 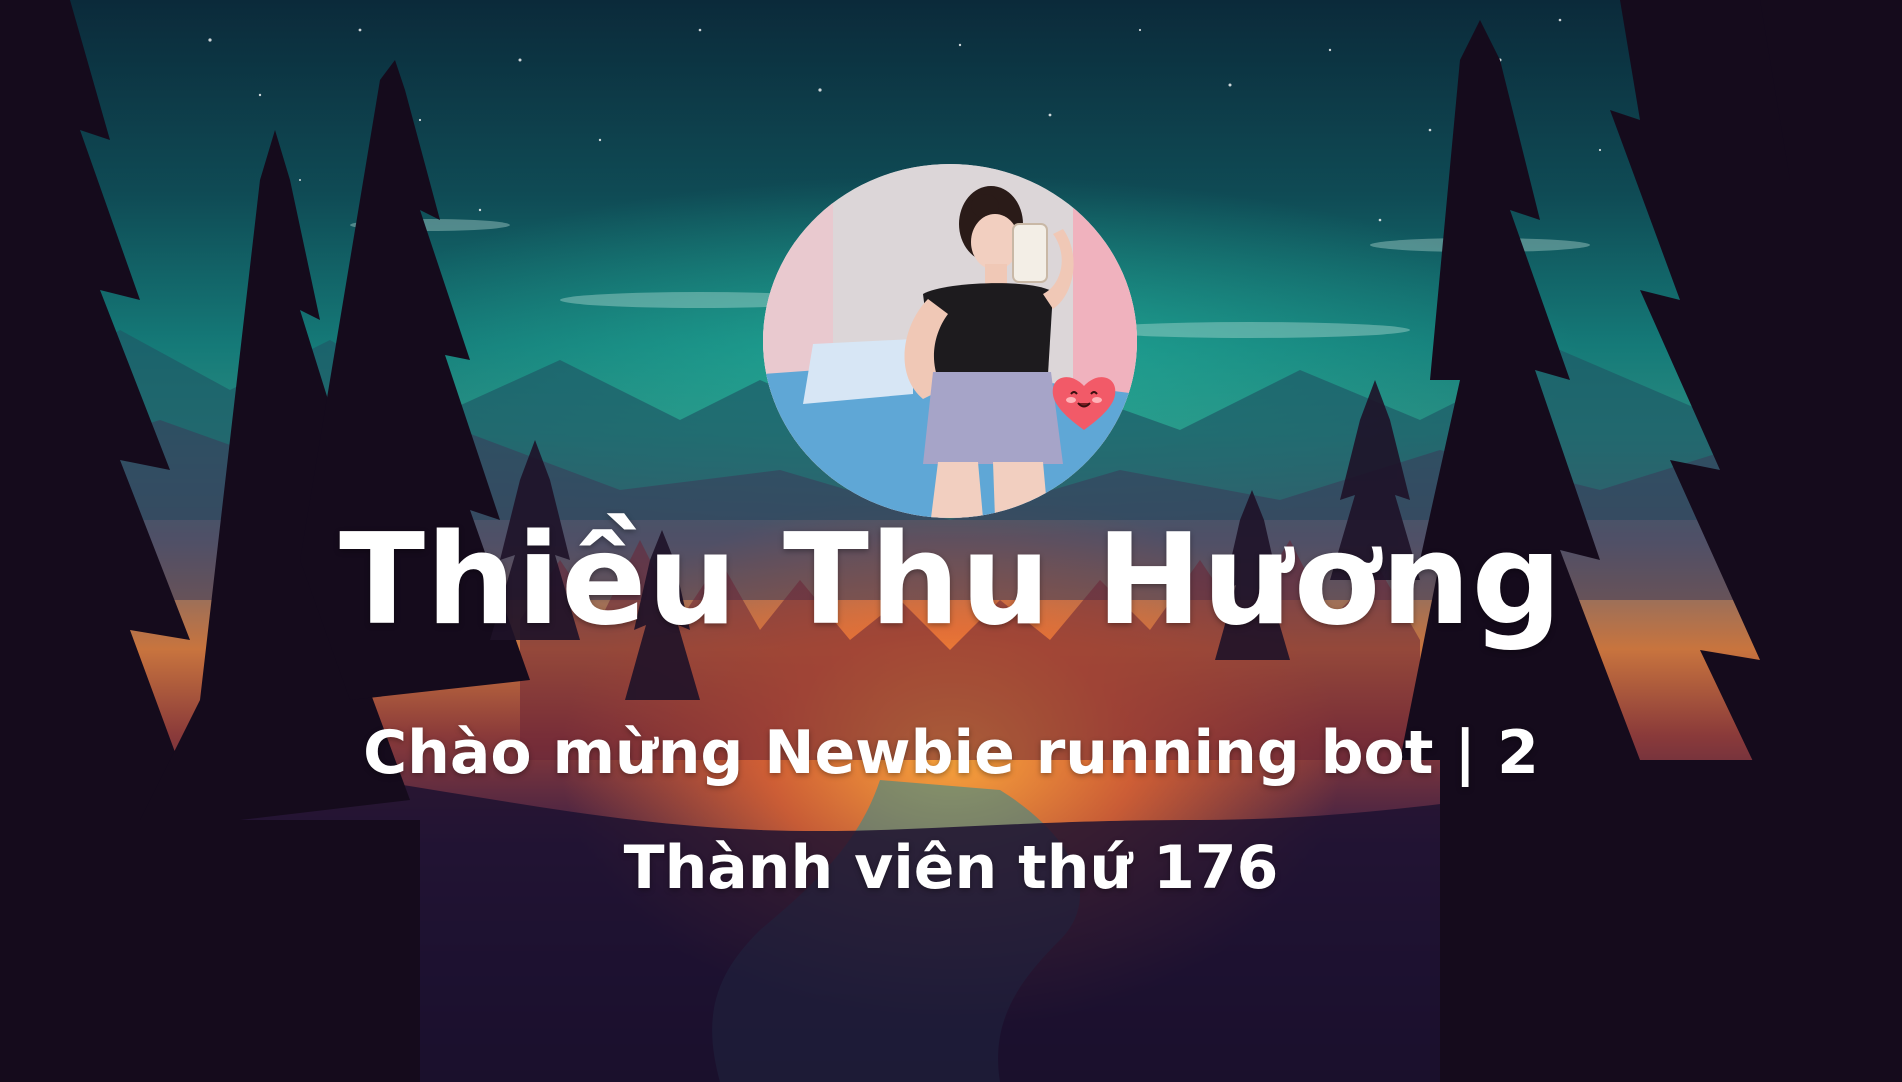 I want to click on member-count-text: Thành viên thứ 176, so click(x=951, y=868).